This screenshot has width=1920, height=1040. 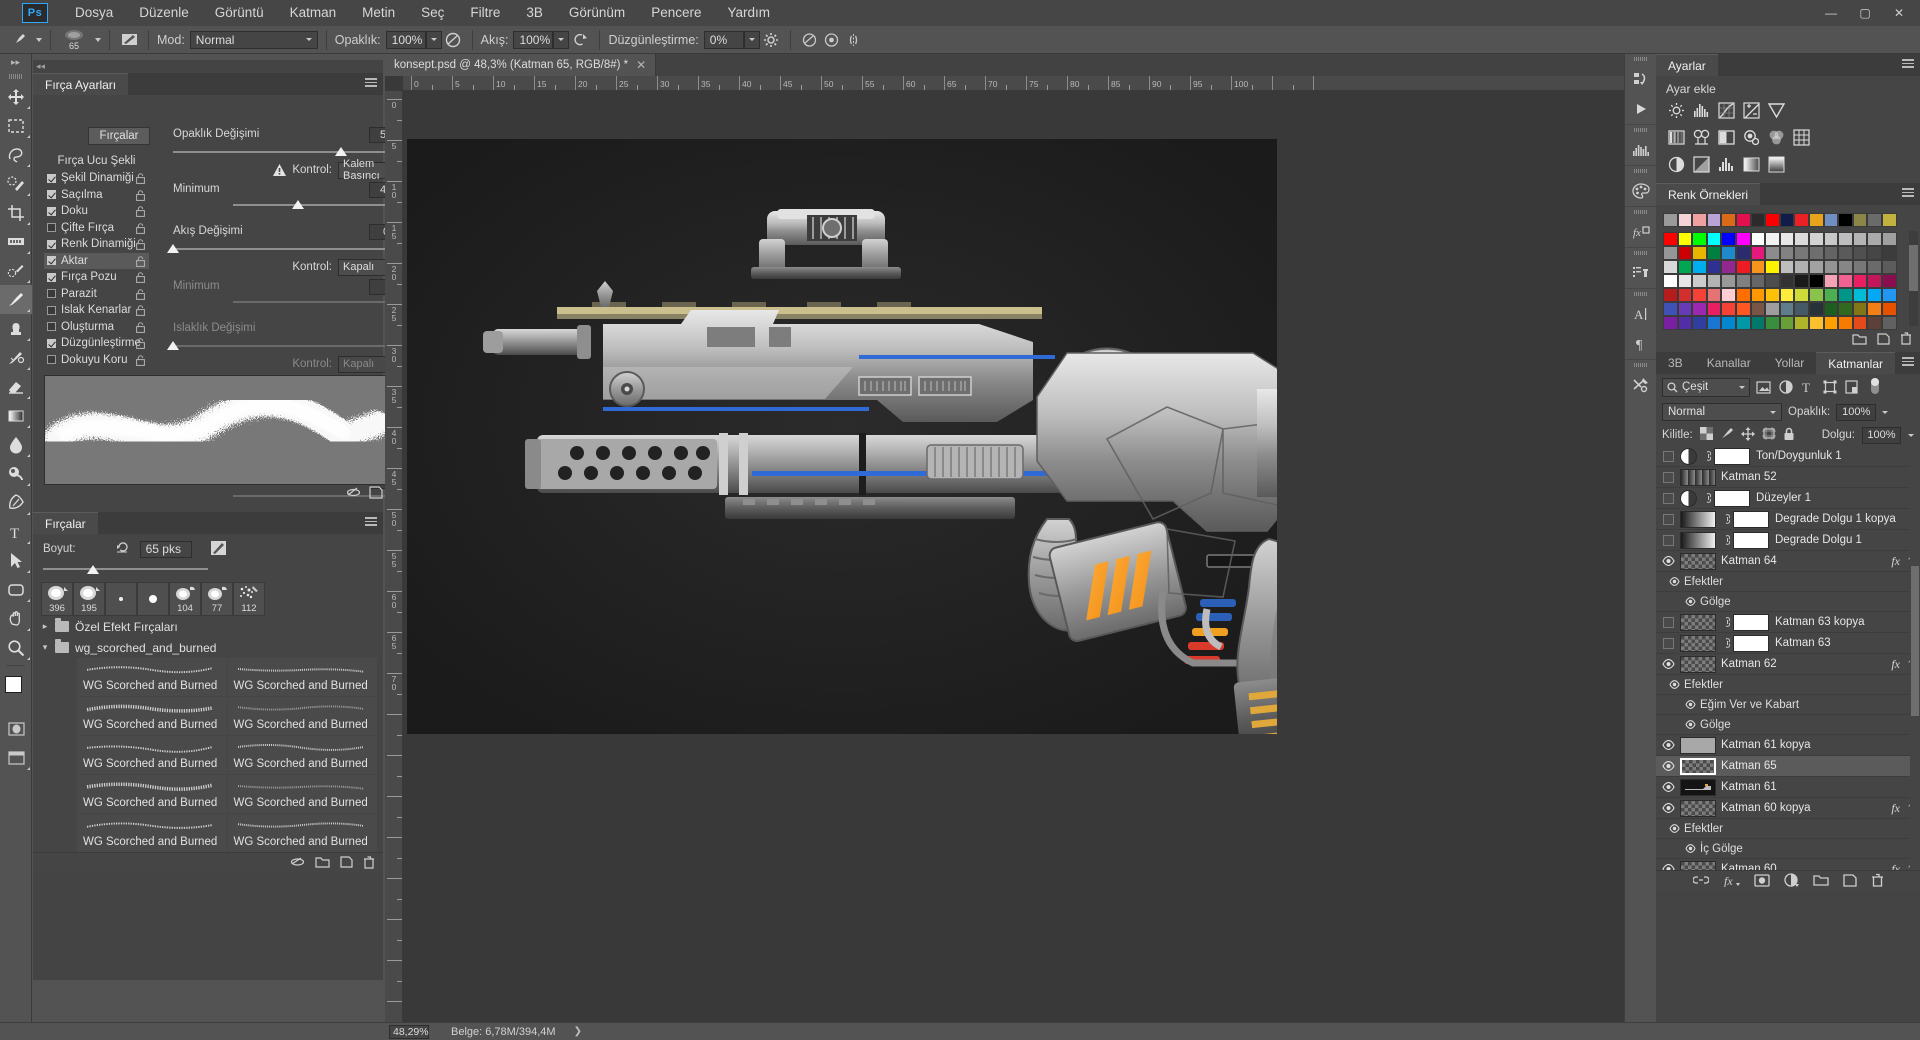 I want to click on new-group-icon, so click(x=322, y=863).